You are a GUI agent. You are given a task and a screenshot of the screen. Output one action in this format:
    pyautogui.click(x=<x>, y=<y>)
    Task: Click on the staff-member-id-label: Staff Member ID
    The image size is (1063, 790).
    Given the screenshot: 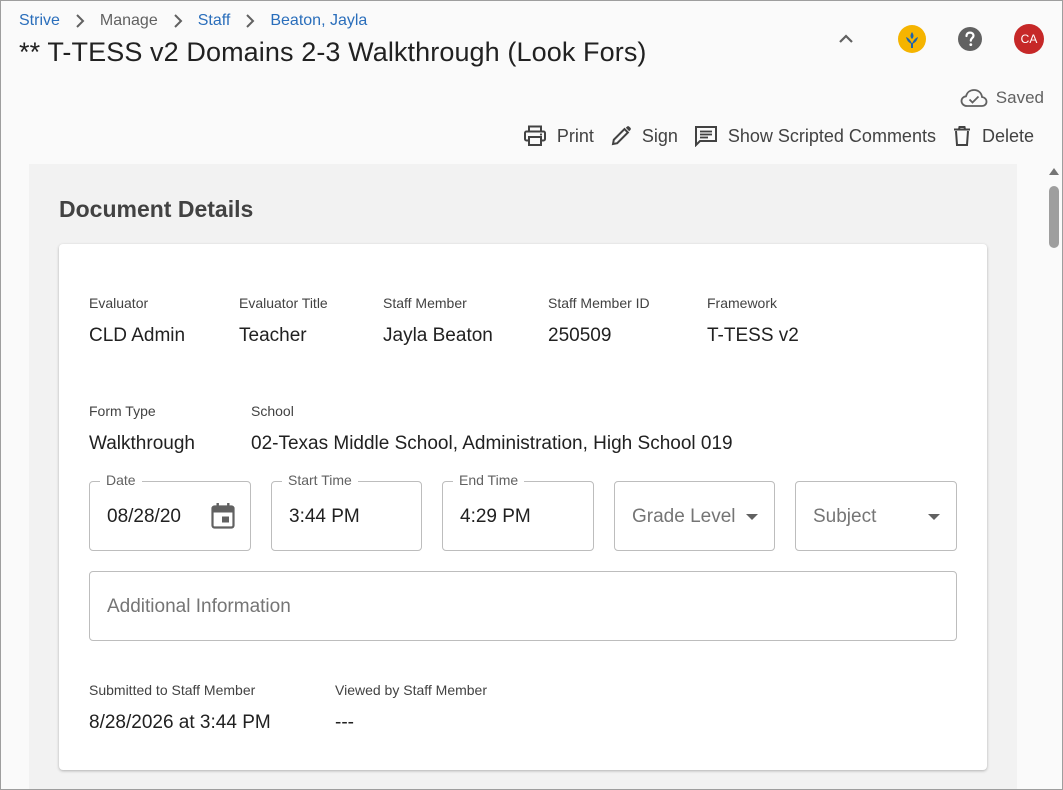 What is the action you would take?
    pyautogui.click(x=599, y=303)
    